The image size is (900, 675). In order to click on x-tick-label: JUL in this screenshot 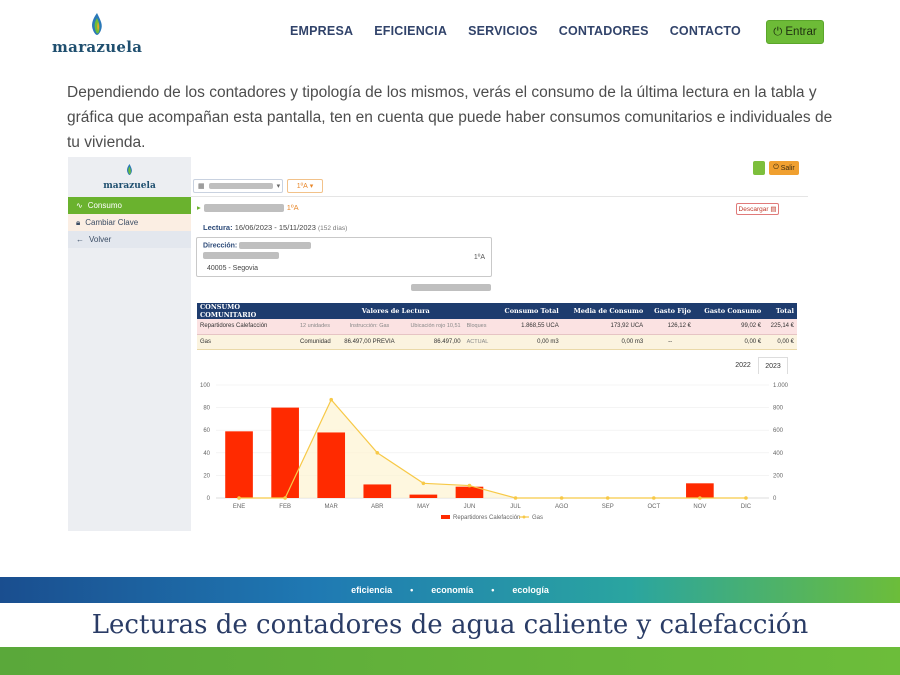, I will do `click(515, 507)`.